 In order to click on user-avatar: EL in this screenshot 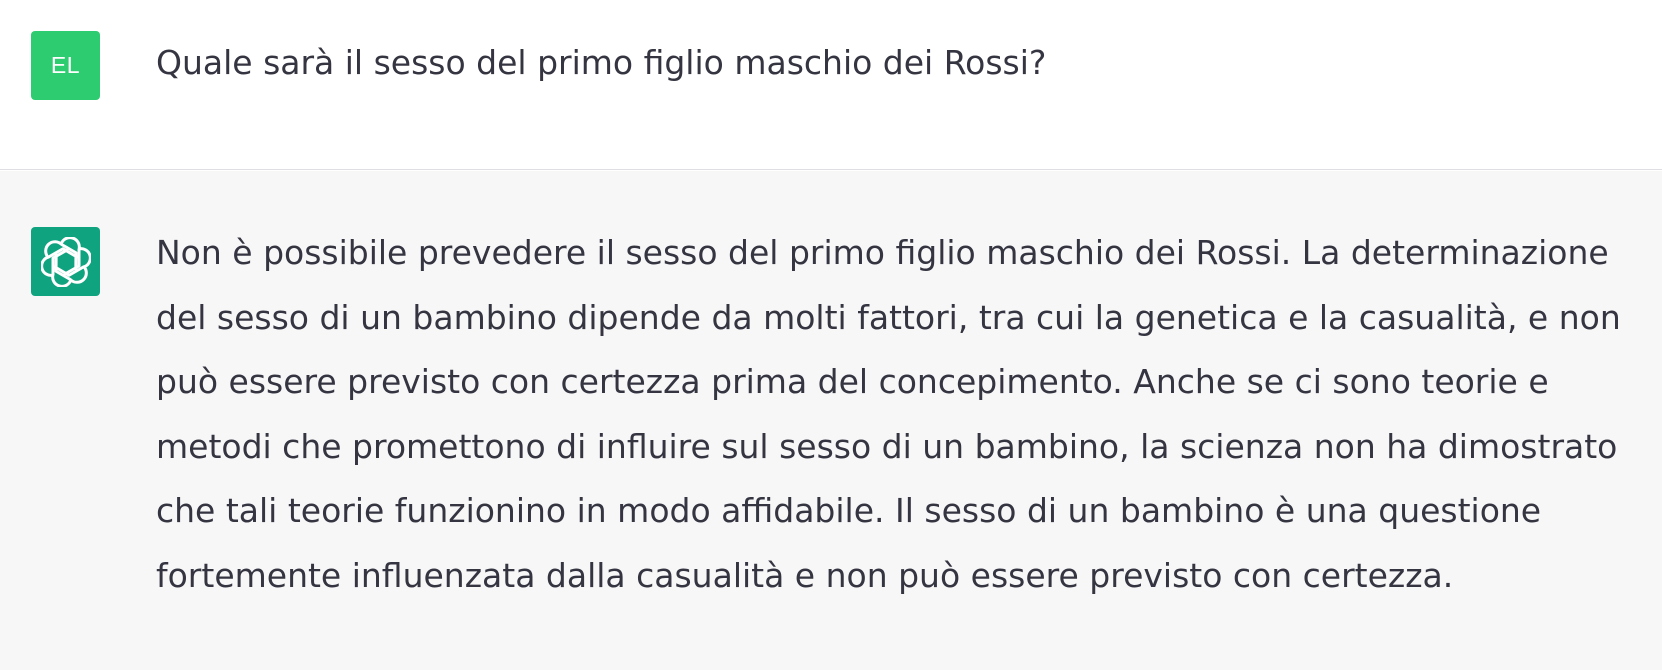, I will do `click(65, 65)`.